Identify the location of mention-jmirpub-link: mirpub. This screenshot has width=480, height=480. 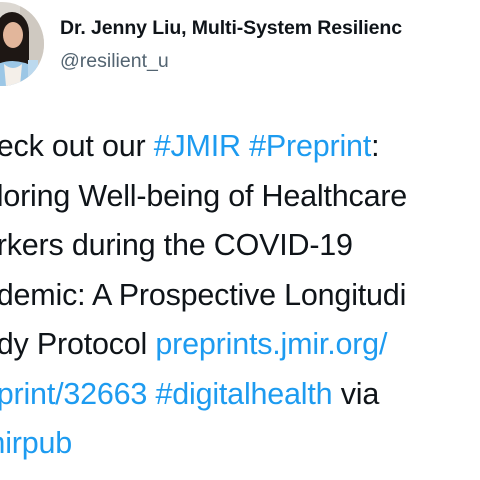
(36, 443).